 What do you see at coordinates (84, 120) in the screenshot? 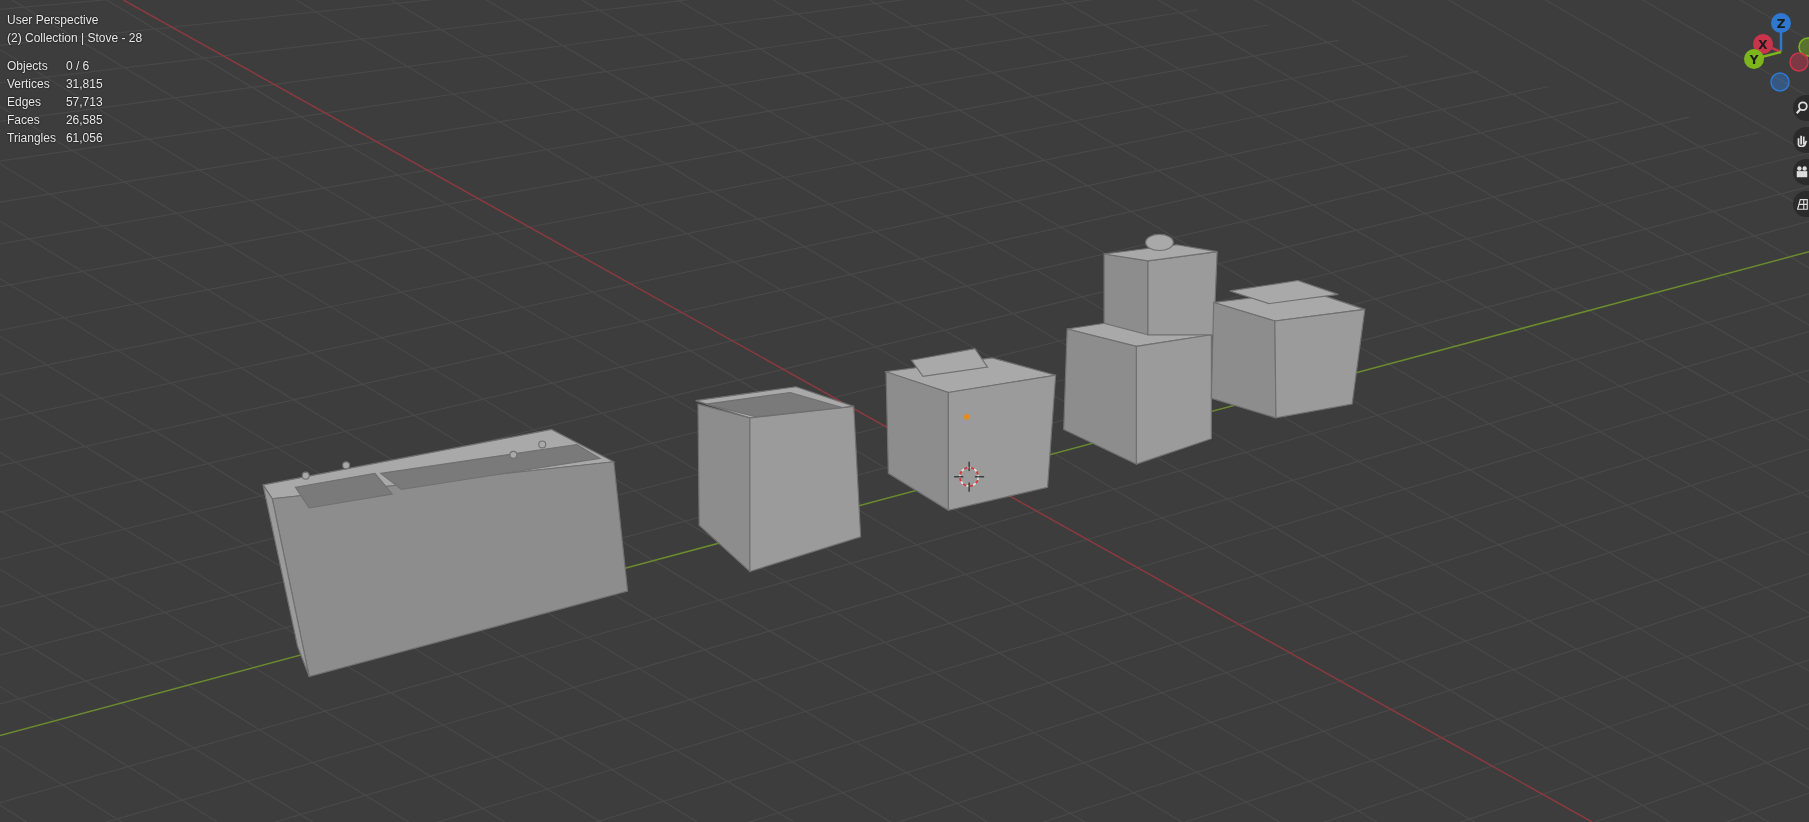
I see `stat-value: 26,585` at bounding box center [84, 120].